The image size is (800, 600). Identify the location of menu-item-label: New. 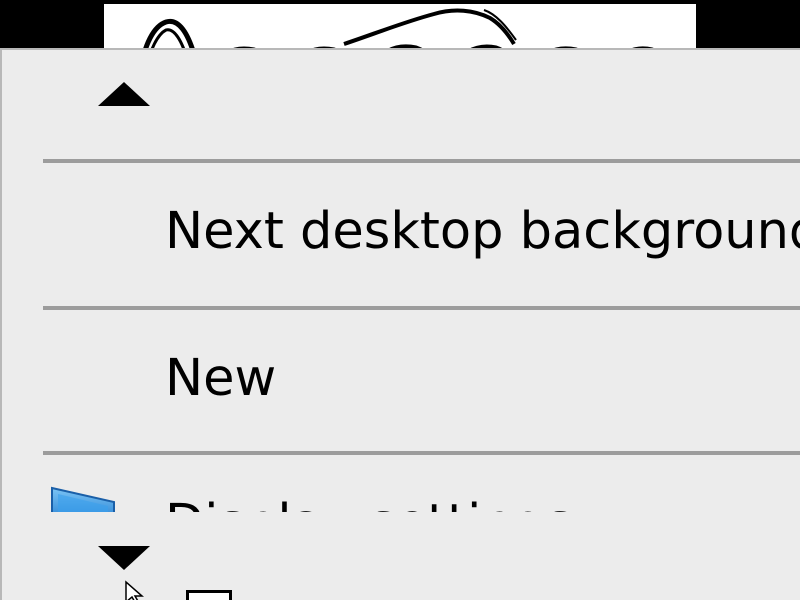
(221, 378).